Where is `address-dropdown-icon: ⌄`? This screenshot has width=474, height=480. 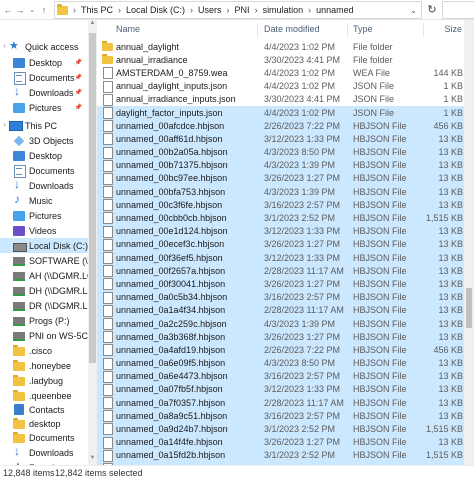
address-dropdown-icon: ⌄ is located at coordinates (413, 10).